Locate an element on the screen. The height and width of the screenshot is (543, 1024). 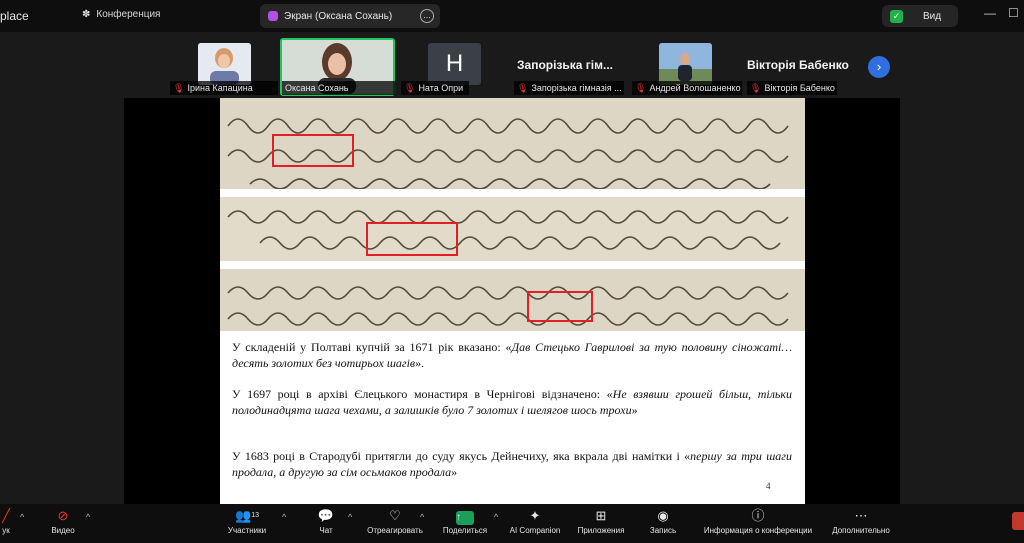
record-button: ◉ Запись is located at coordinates (663, 520).